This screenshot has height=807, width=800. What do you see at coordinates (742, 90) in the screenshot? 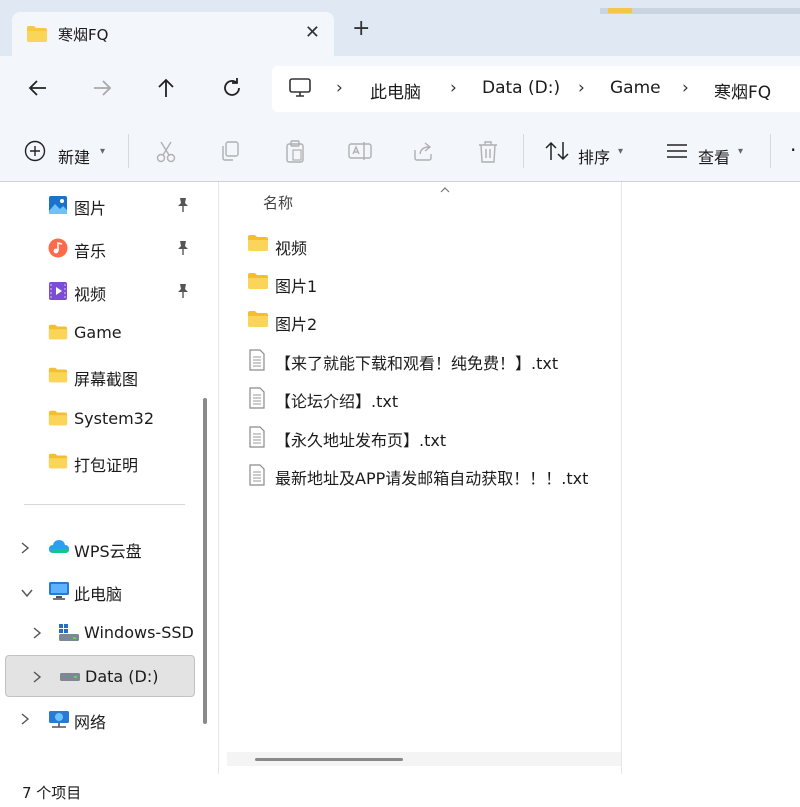
I see `breadcrumb-current-folder: 寒烟FQ` at bounding box center [742, 90].